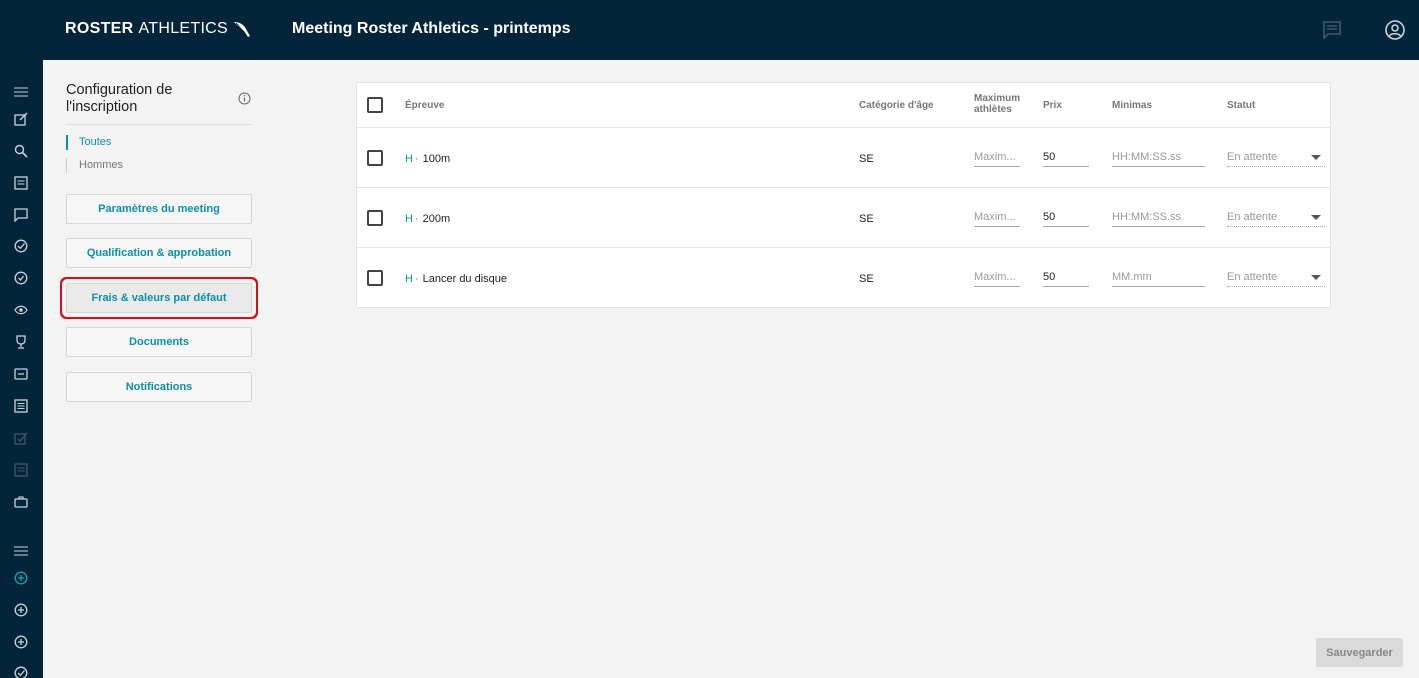 The height and width of the screenshot is (678, 1419). I want to click on col-minimas: Minimas, so click(1132, 105).